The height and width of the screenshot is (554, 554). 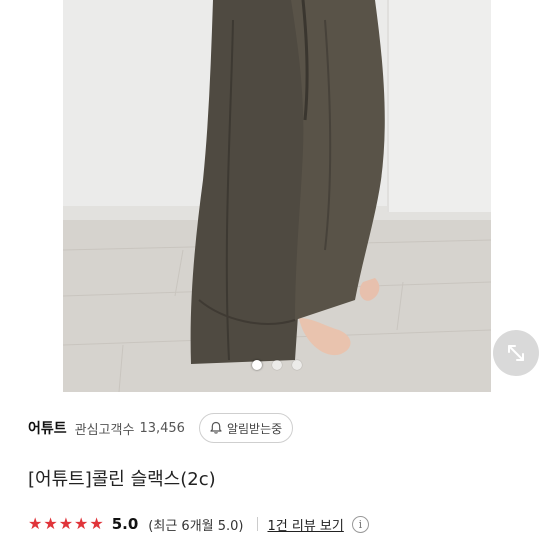 I want to click on rating-stars: ★ ★ ★ ★ ★, so click(x=66, y=524).